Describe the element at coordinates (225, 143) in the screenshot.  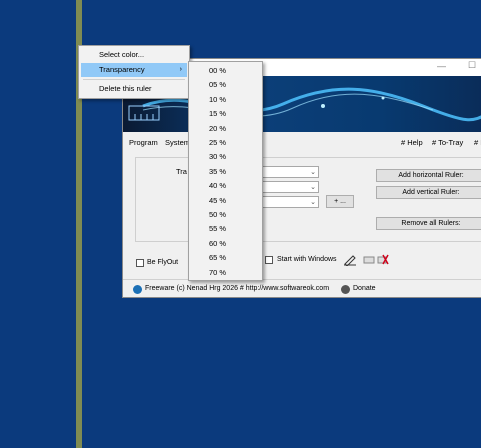
I see `submenu-item-transparency: 25 %` at that location.